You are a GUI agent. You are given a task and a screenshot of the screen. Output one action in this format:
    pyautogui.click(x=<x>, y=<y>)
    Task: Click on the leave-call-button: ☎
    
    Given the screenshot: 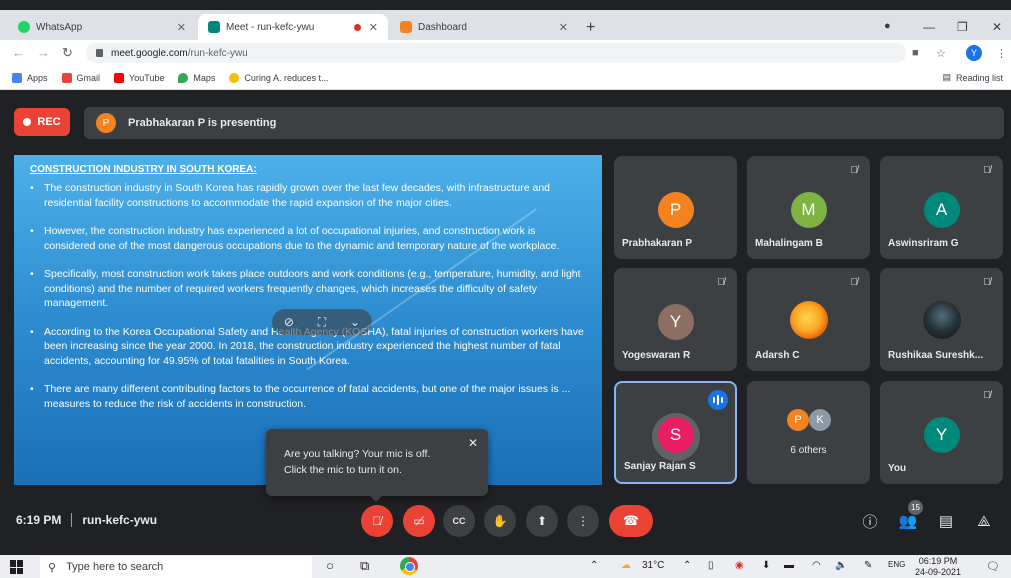 What is the action you would take?
    pyautogui.click(x=631, y=521)
    